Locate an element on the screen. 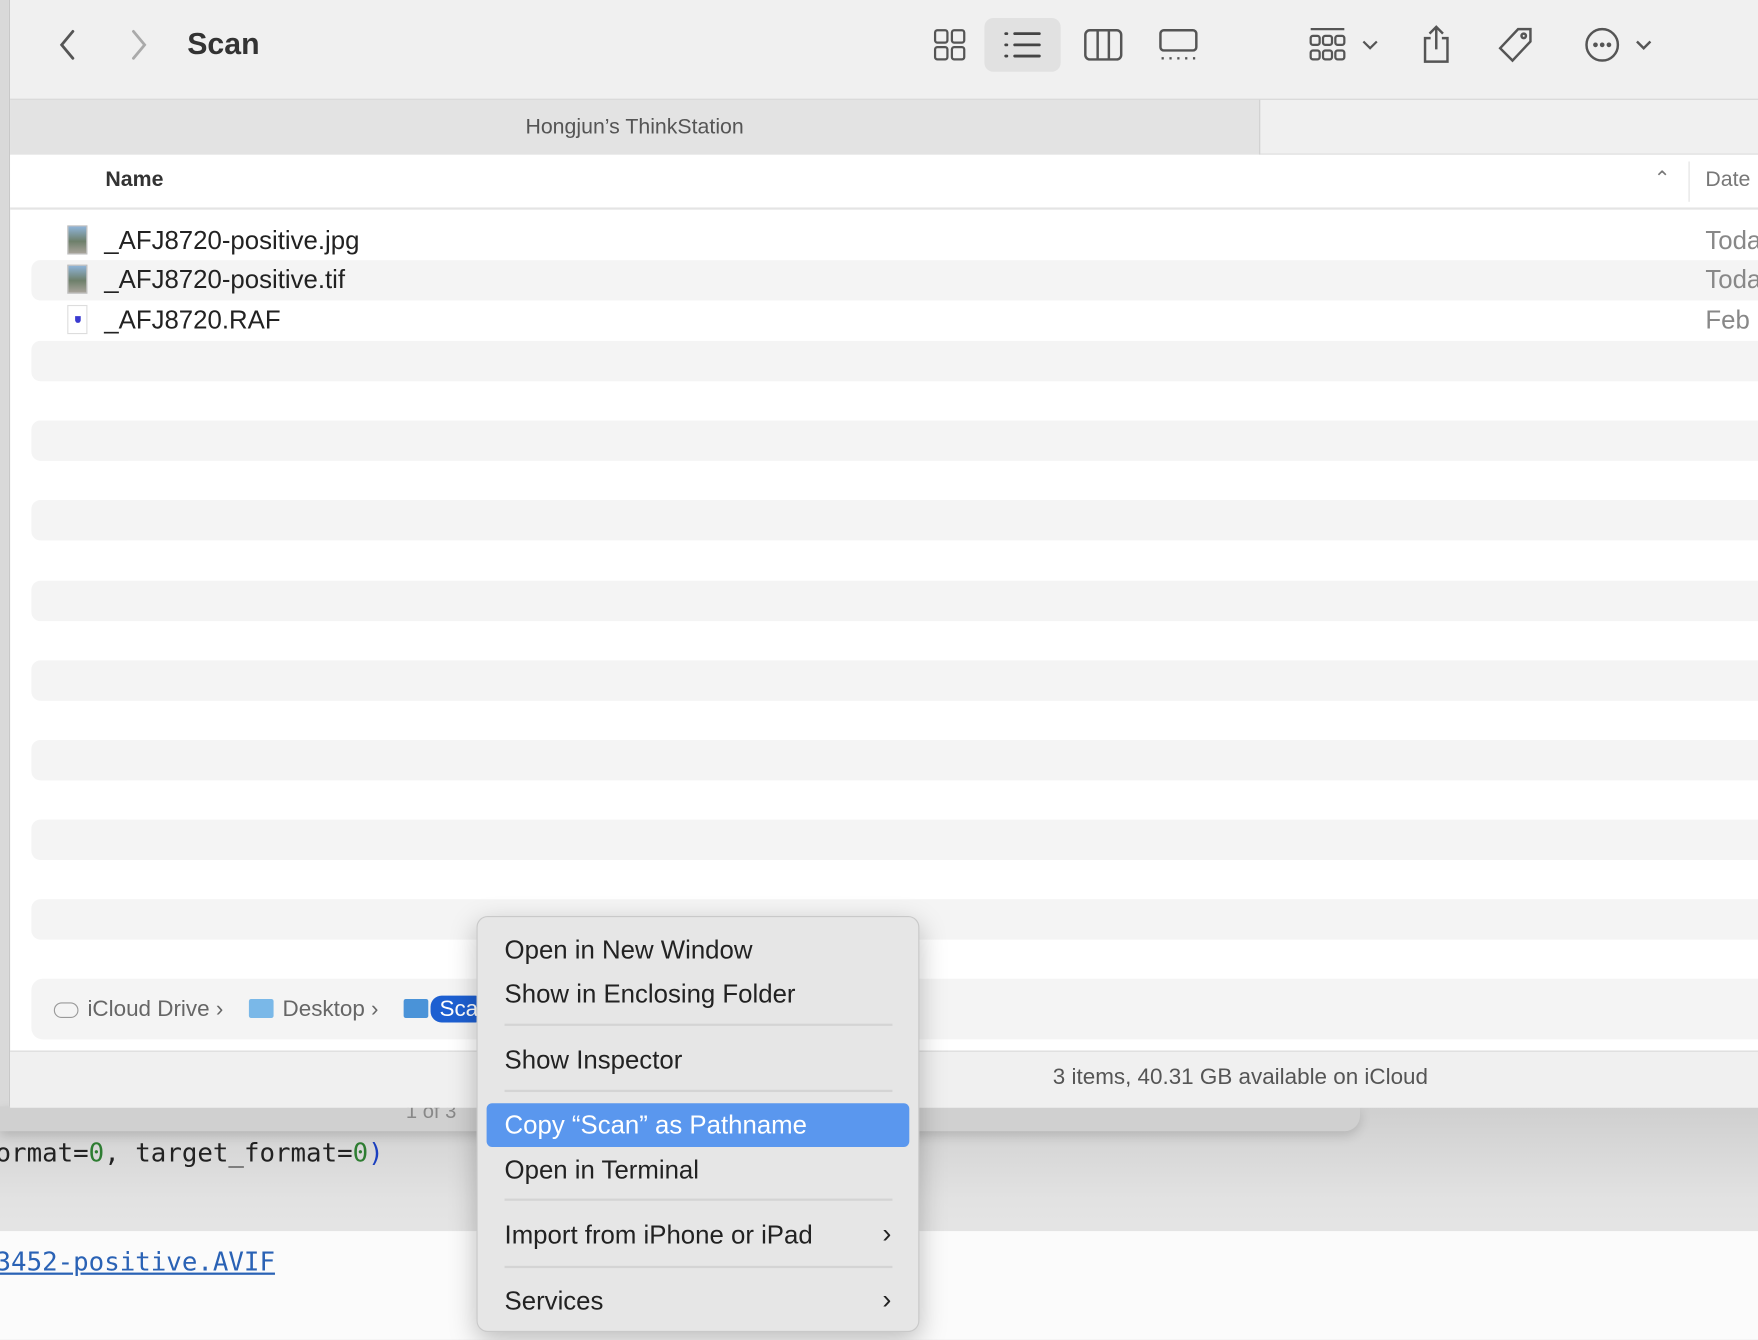 The height and width of the screenshot is (1340, 1758). column-header: Name ⌃ Date is located at coordinates (884, 182).